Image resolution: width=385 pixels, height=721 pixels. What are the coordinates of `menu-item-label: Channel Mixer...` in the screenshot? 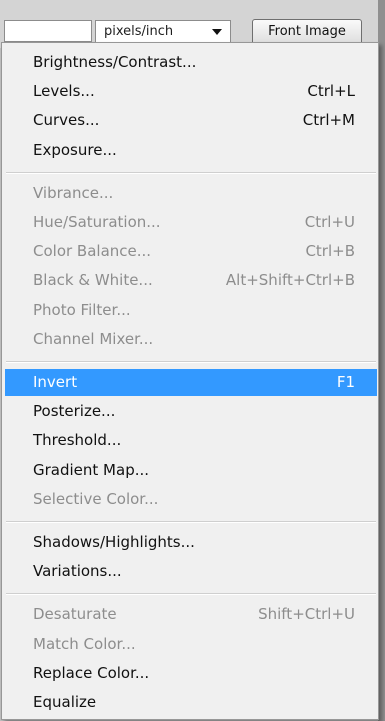 It's located at (93, 338).